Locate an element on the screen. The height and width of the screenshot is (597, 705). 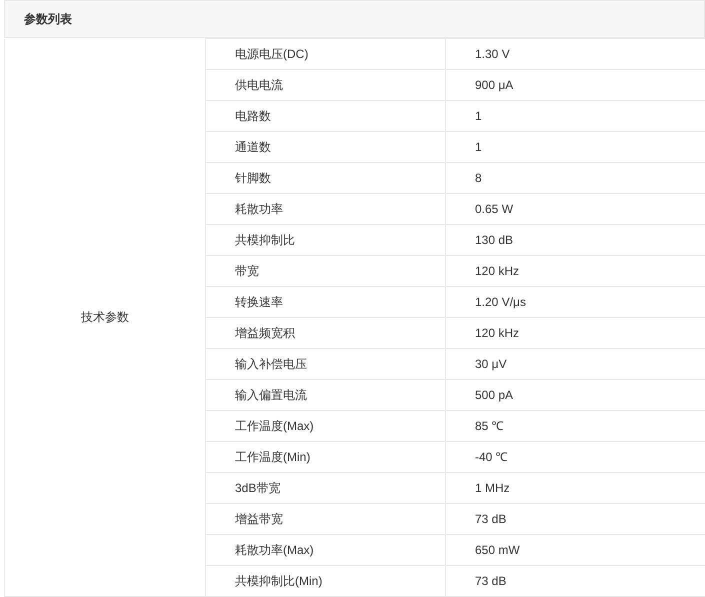
table-cell: 输入补偿电压 is located at coordinates (326, 364).